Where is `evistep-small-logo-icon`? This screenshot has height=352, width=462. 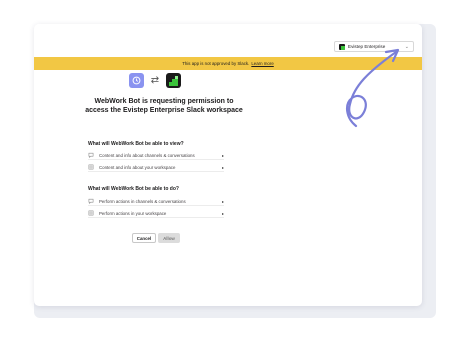 evistep-small-logo-icon is located at coordinates (342, 46).